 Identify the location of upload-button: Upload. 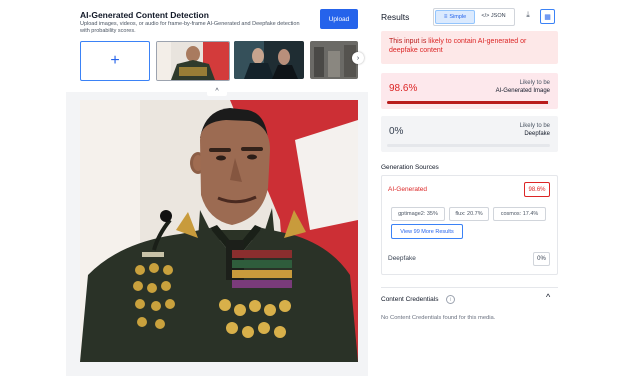
(339, 19).